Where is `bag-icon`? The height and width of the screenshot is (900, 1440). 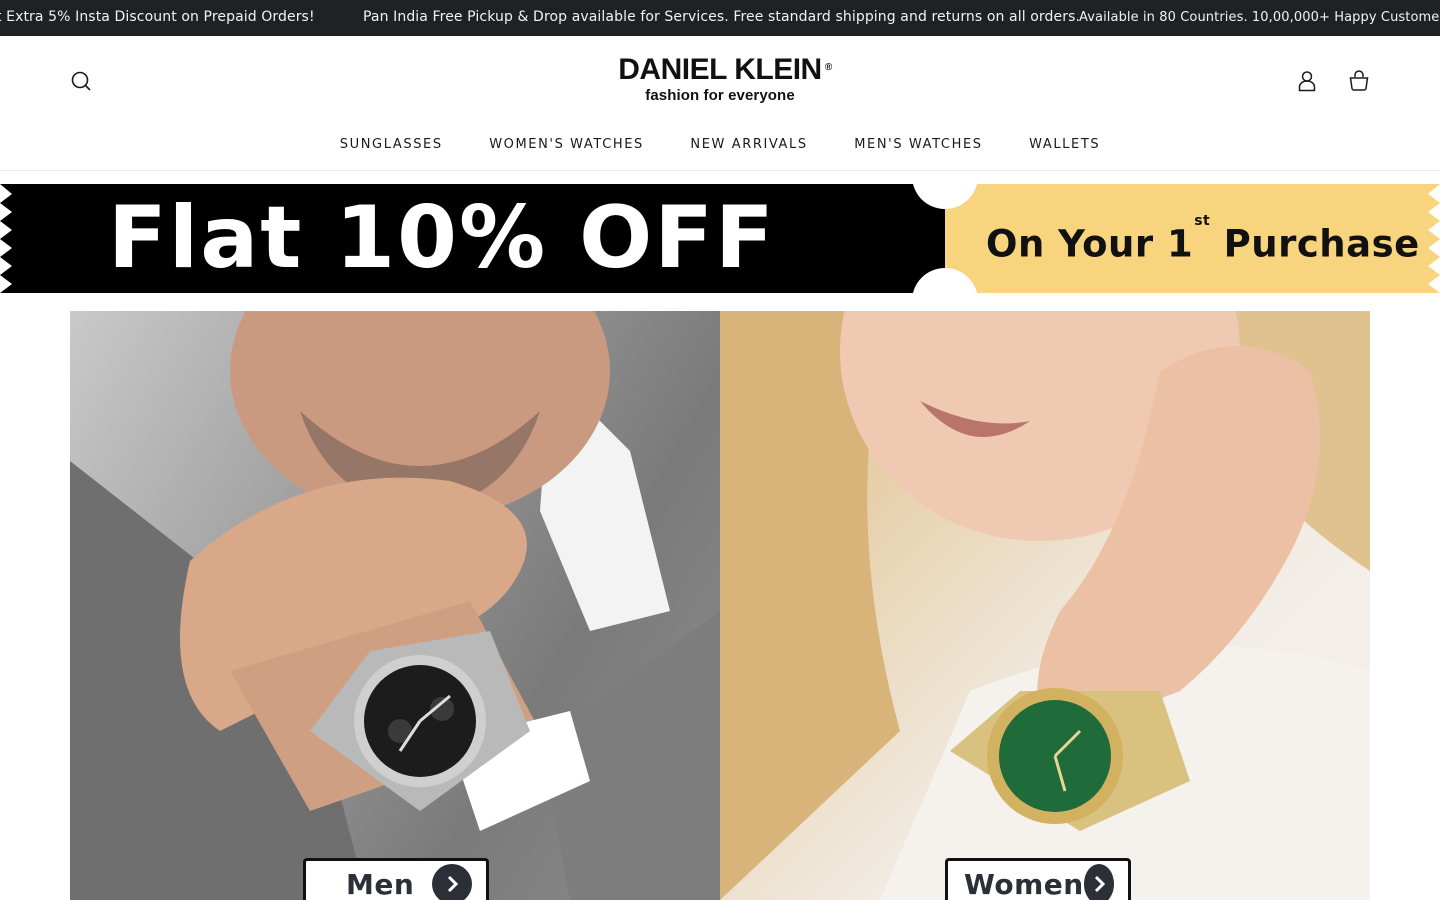 bag-icon is located at coordinates (1359, 80).